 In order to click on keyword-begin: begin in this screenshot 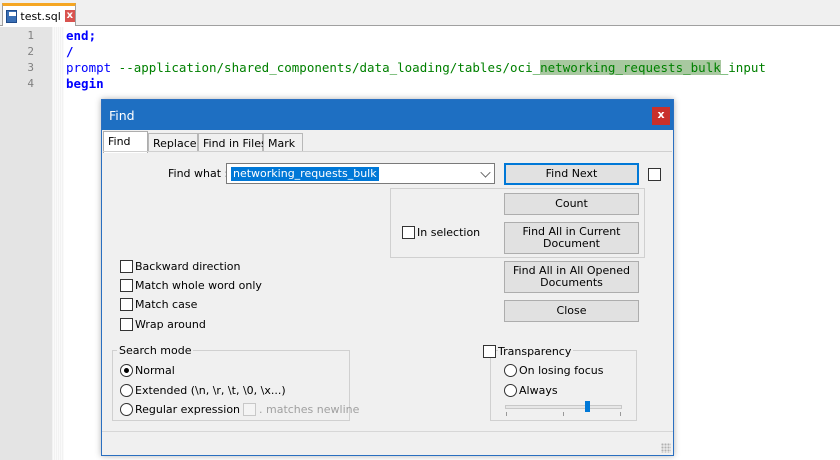, I will do `click(85, 83)`.